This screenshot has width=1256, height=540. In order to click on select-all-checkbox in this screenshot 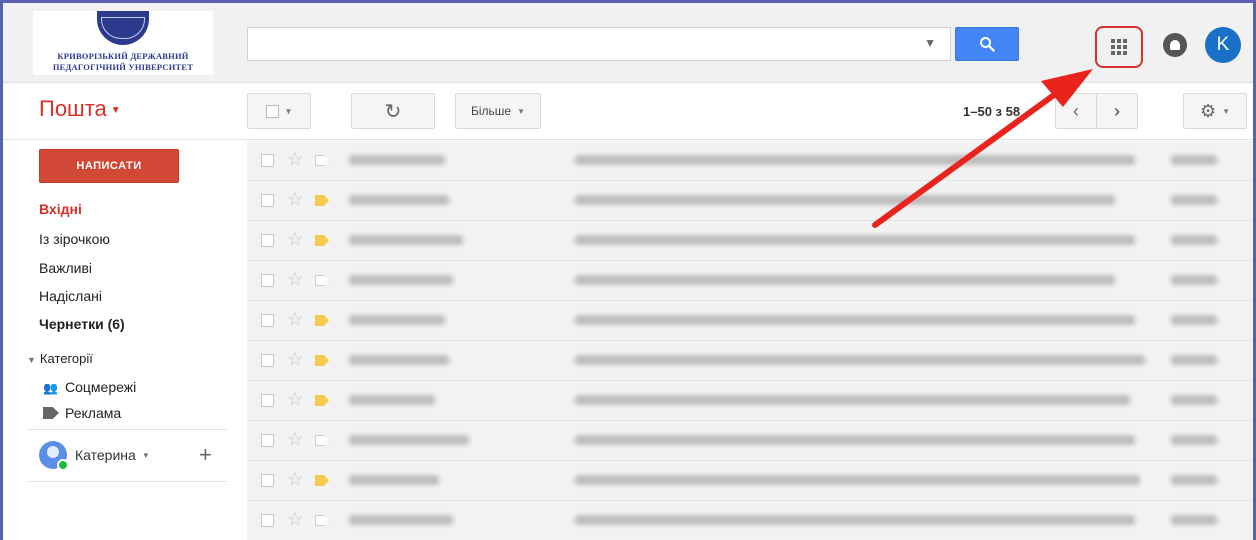, I will do `click(272, 111)`.